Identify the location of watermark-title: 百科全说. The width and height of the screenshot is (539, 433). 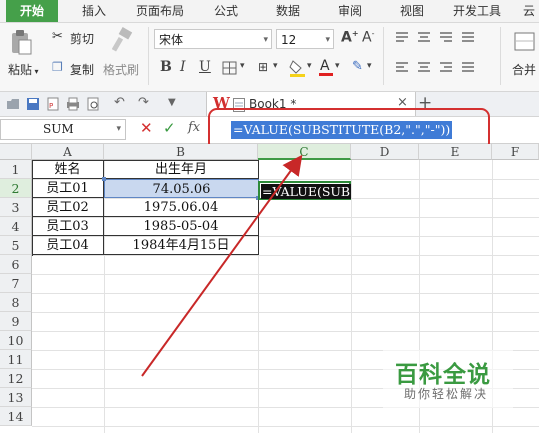
(443, 375).